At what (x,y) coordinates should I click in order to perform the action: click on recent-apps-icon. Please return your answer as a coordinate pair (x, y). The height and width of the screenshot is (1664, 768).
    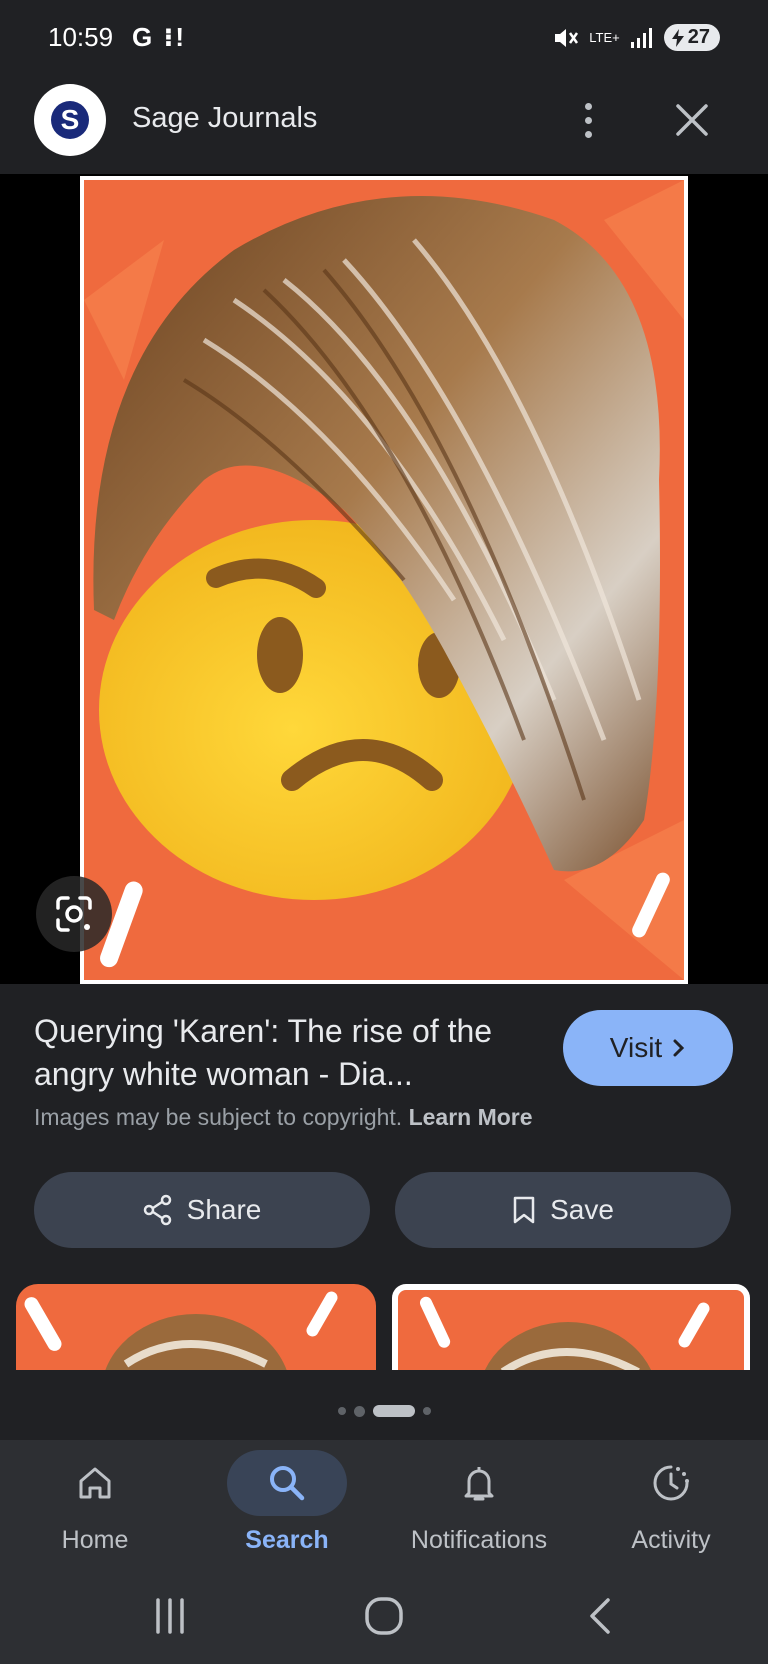
    Looking at the image, I should click on (170, 1616).